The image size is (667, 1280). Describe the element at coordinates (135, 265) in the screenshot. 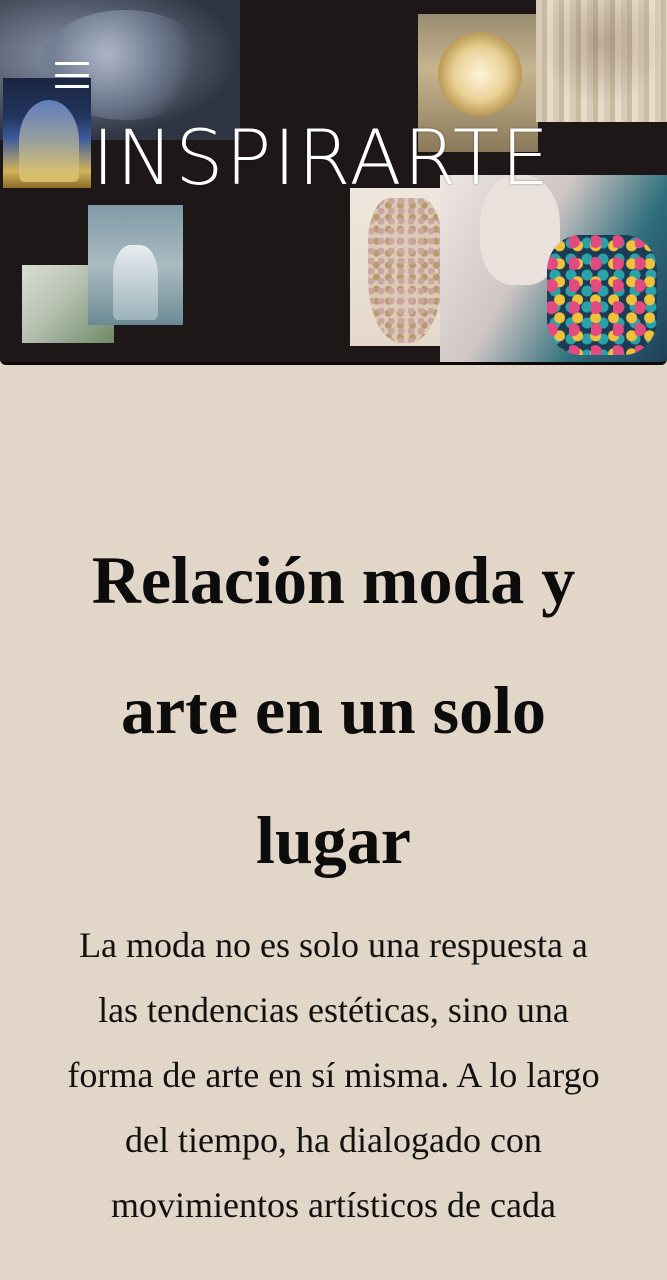

I see `white-feathered-gown-photo` at that location.